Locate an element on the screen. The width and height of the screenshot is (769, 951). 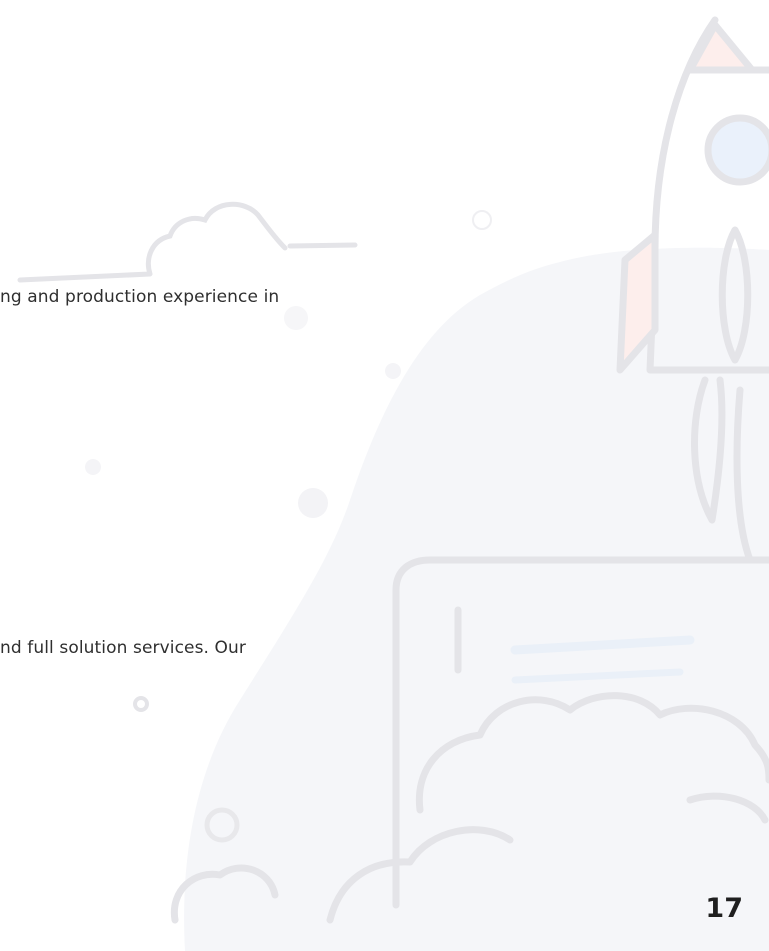
page-number: 17 is located at coordinates (724, 908).